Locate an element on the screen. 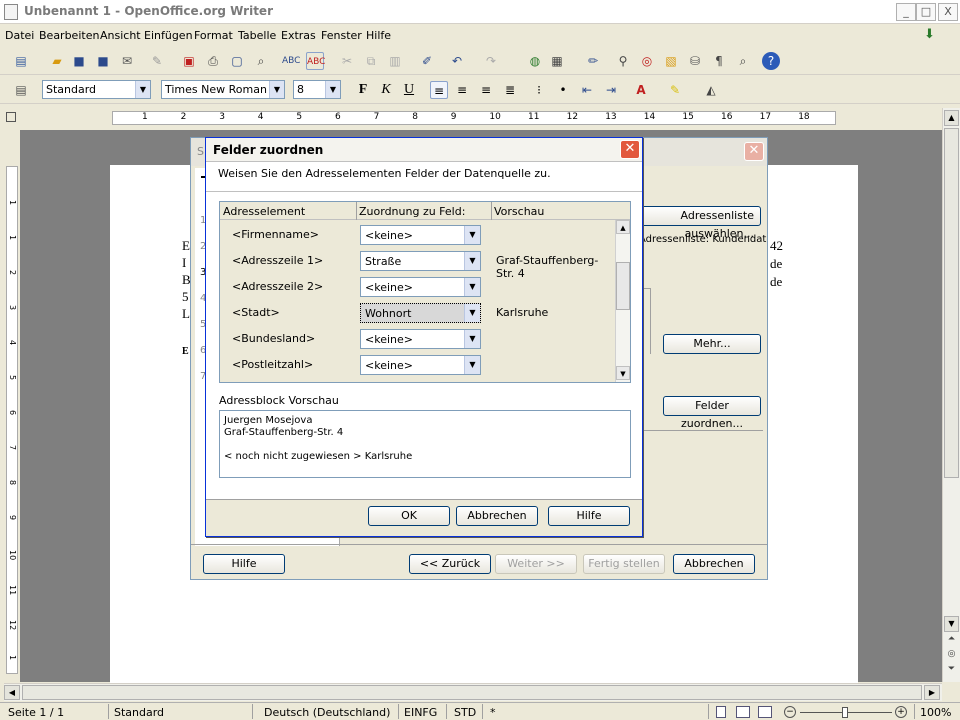  formatting-marks-icon: ¶ is located at coordinates (719, 61).